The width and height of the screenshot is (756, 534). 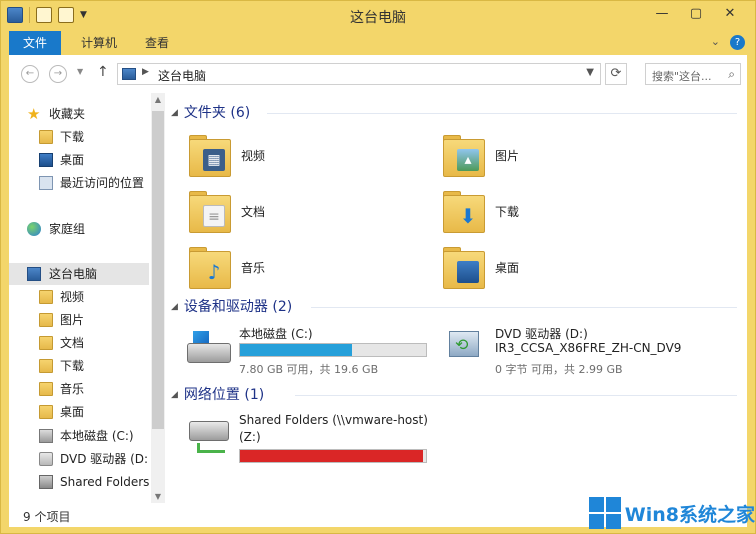 What do you see at coordinates (553, 267) in the screenshot?
I see `folder-tile-desktop: 桌面` at bounding box center [553, 267].